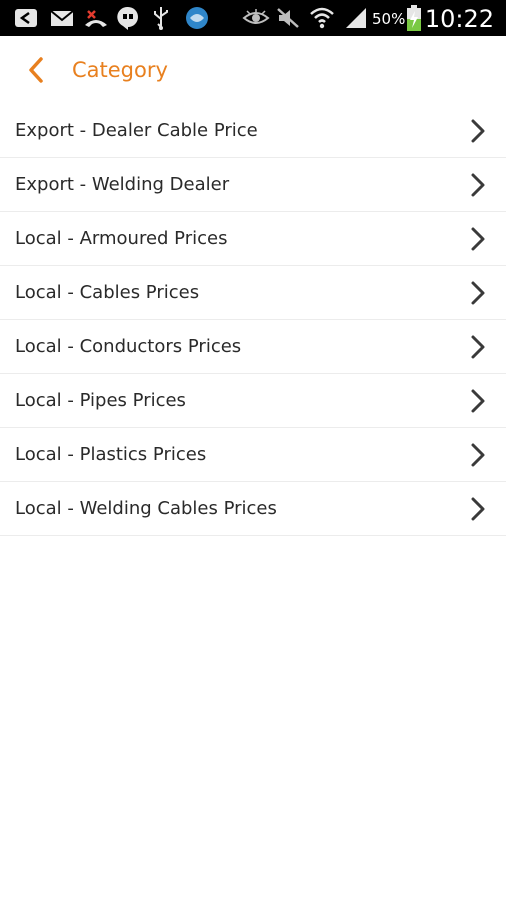 This screenshot has height=900, width=506. Describe the element at coordinates (146, 508) in the screenshot. I see `list-item-label: Local - Welding Cables Prices` at that location.